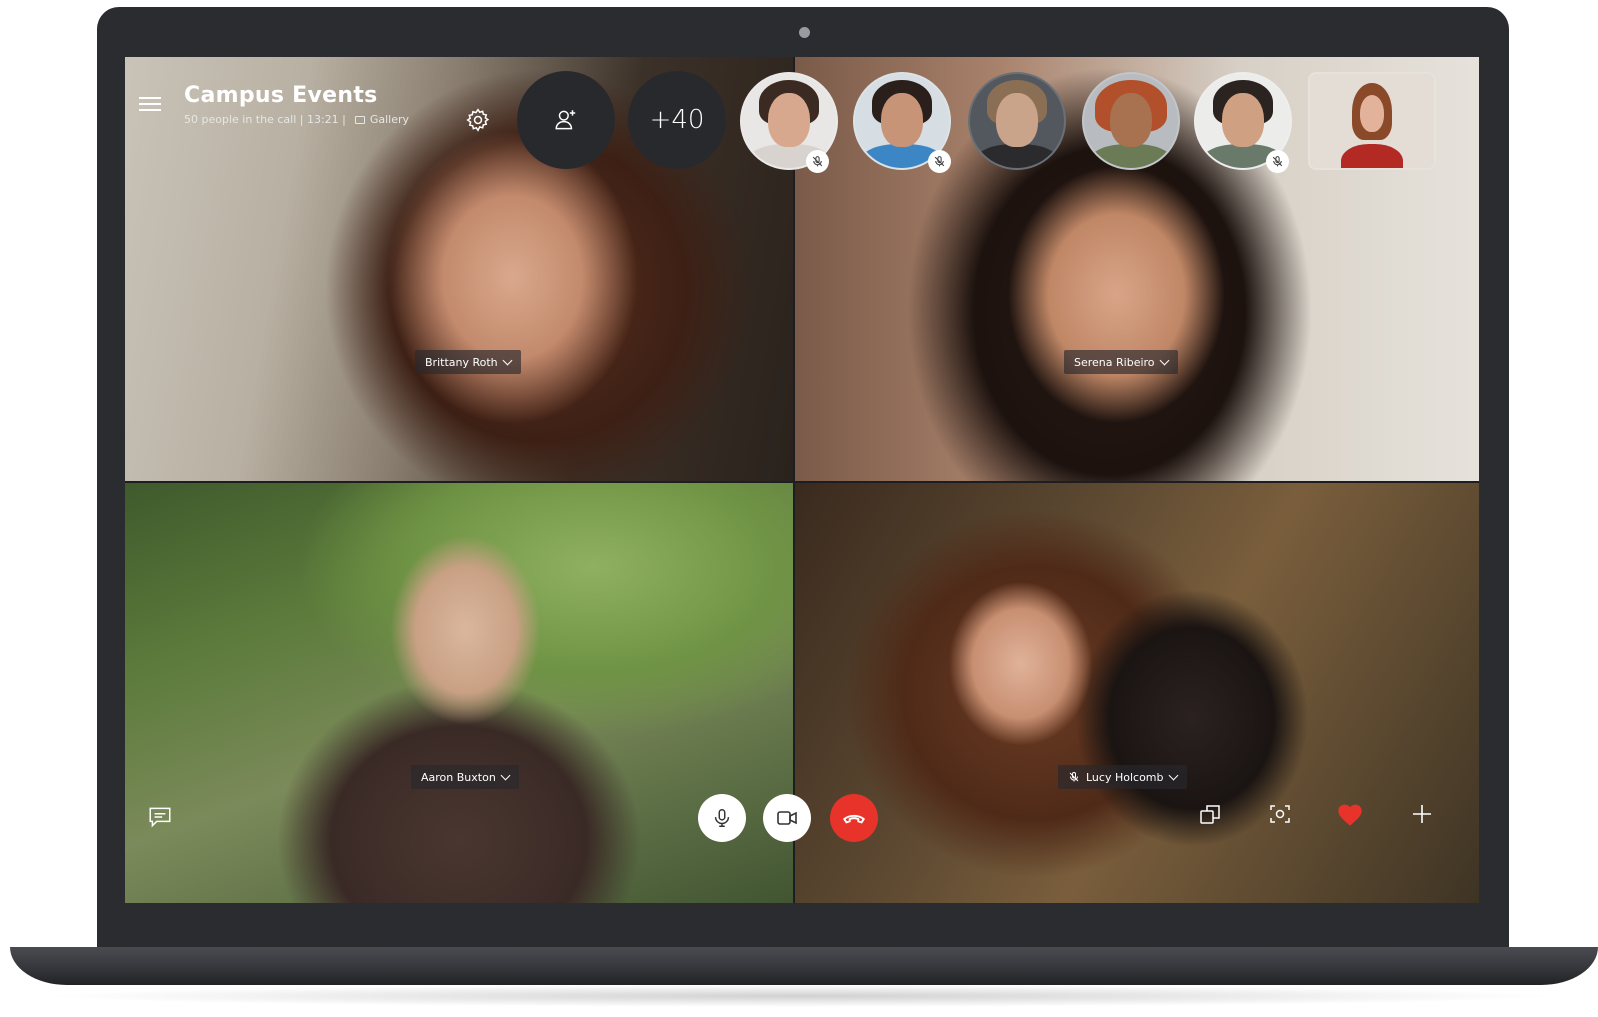  I want to click on video-button, so click(787, 818).